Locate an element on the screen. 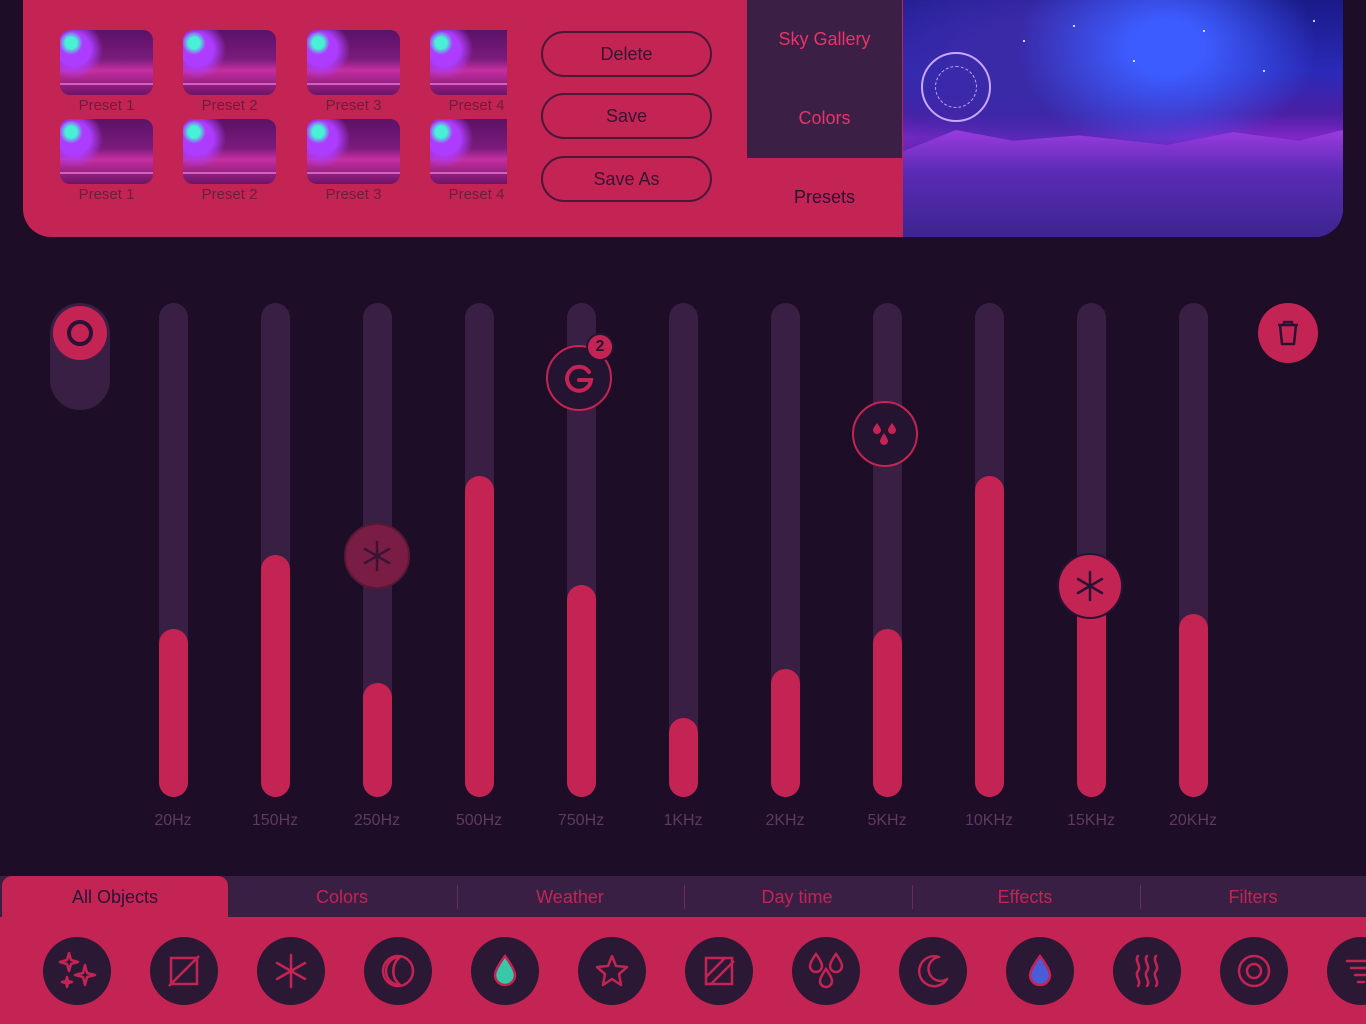  rain-drops-icon is located at coordinates (826, 970).